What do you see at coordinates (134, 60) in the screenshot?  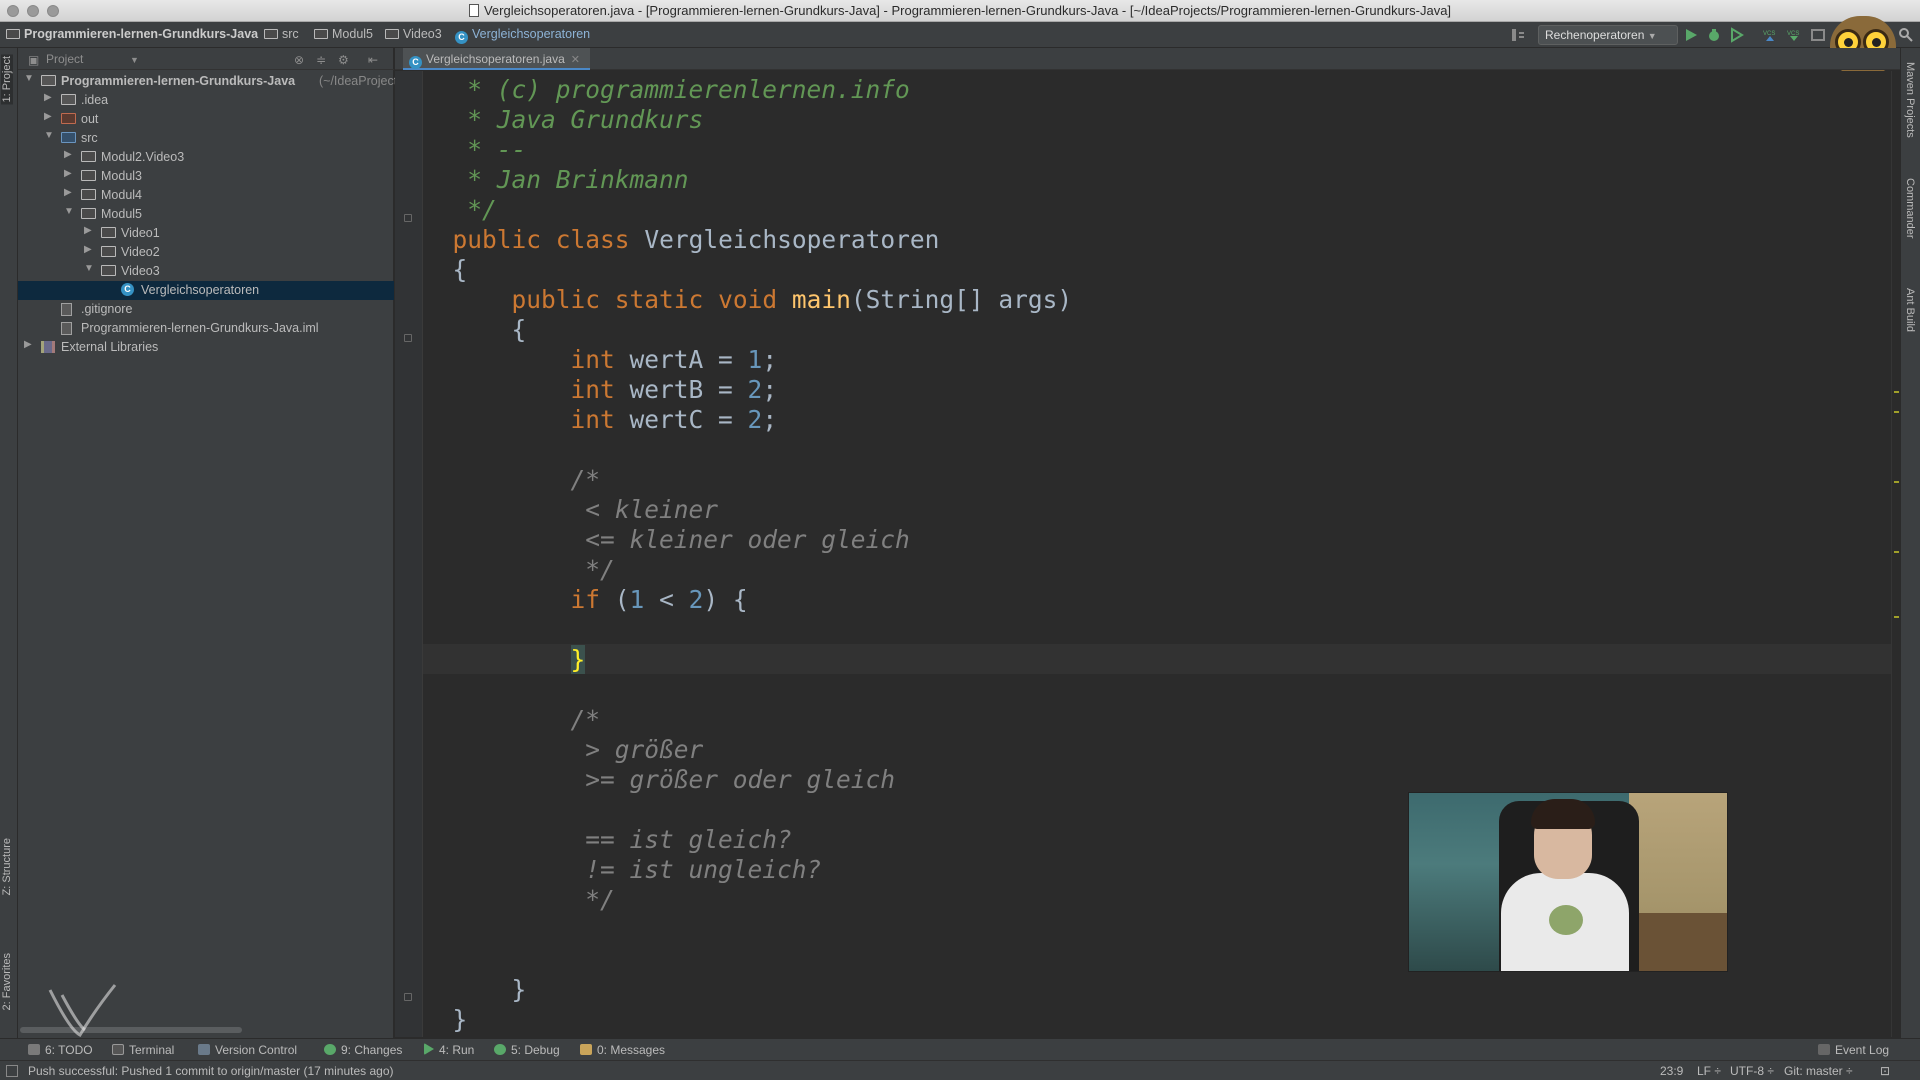 I see `chevron-down-icon: ▼` at bounding box center [134, 60].